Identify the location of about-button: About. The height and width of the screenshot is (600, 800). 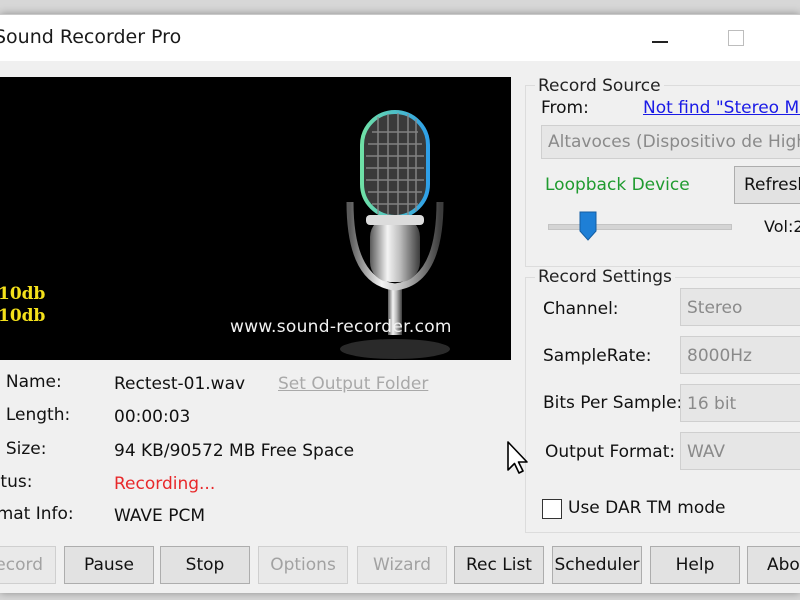
(773, 565).